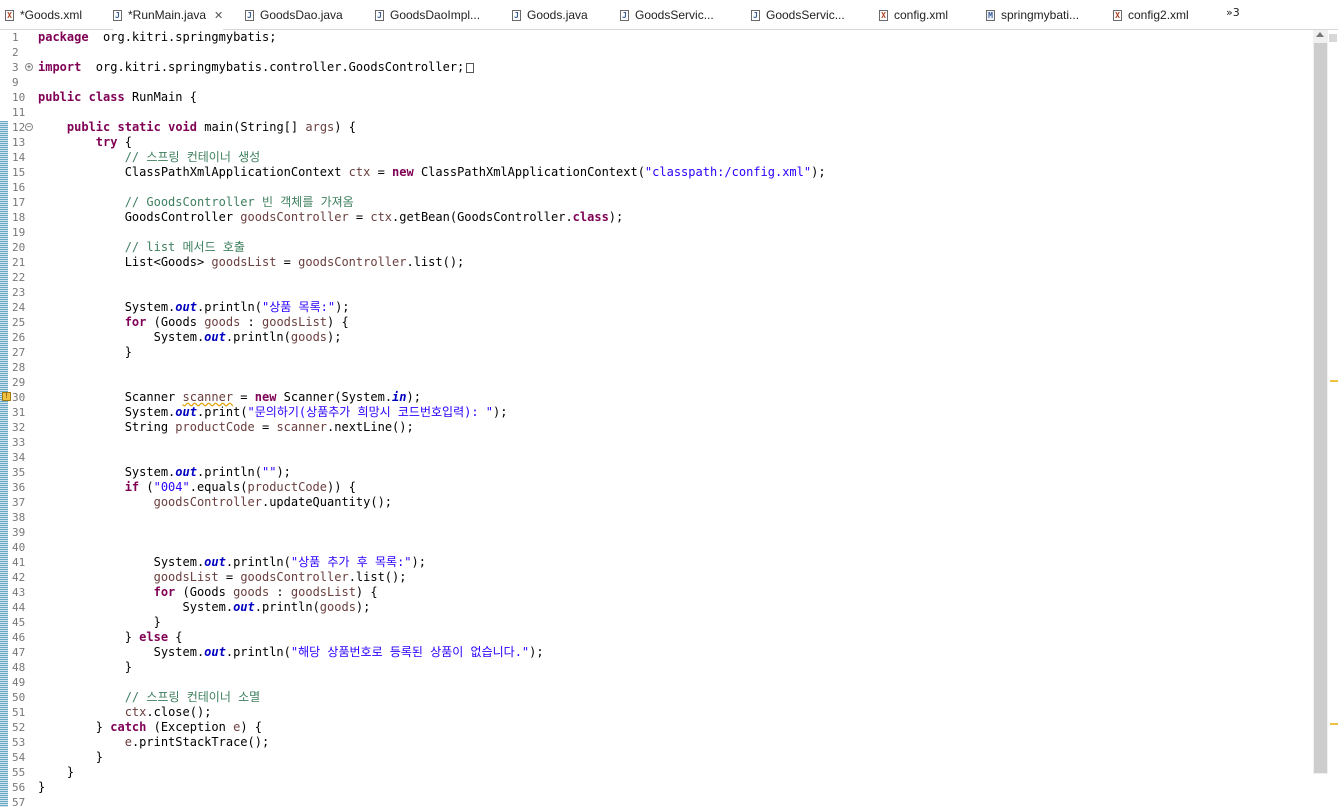  What do you see at coordinates (63, 37) in the screenshot?
I see `code-token: package` at bounding box center [63, 37].